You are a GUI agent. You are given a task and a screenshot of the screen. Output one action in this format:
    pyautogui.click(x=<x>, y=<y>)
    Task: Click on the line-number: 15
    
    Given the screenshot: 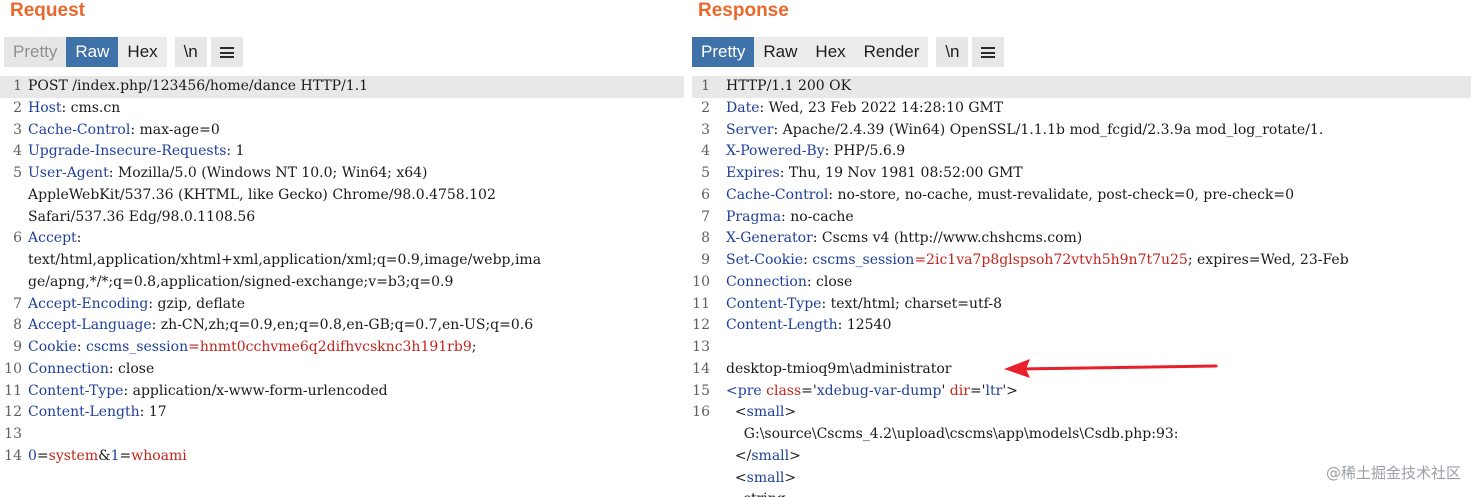 What is the action you would take?
    pyautogui.click(x=701, y=390)
    